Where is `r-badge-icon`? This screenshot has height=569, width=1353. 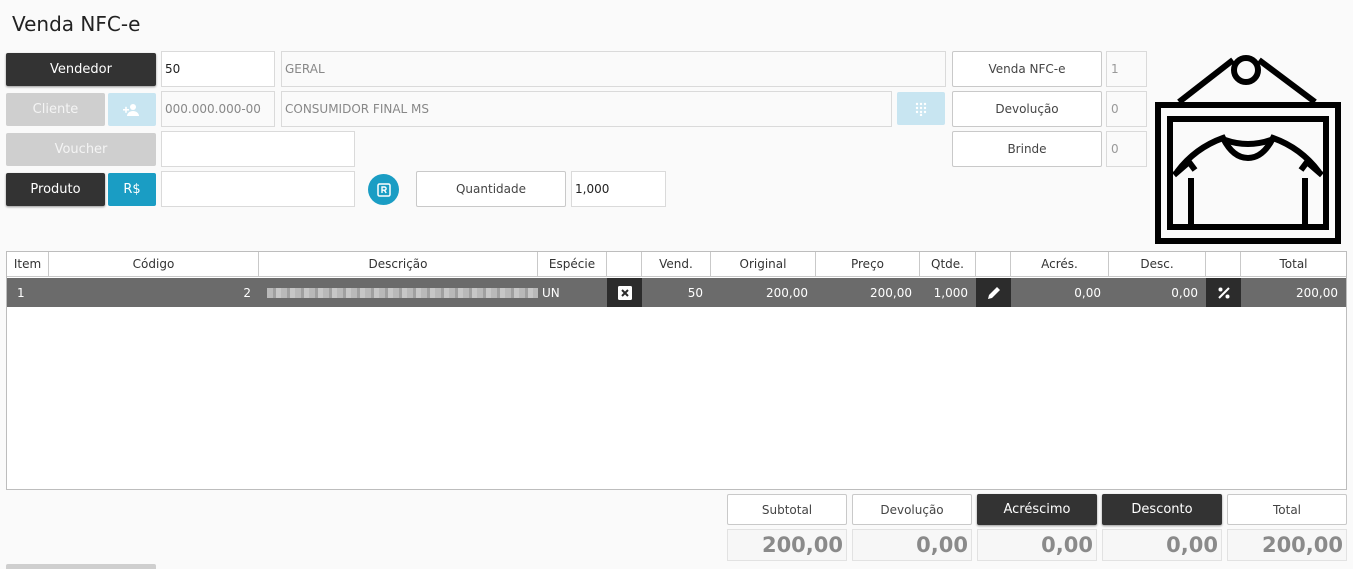 r-badge-icon is located at coordinates (383, 189).